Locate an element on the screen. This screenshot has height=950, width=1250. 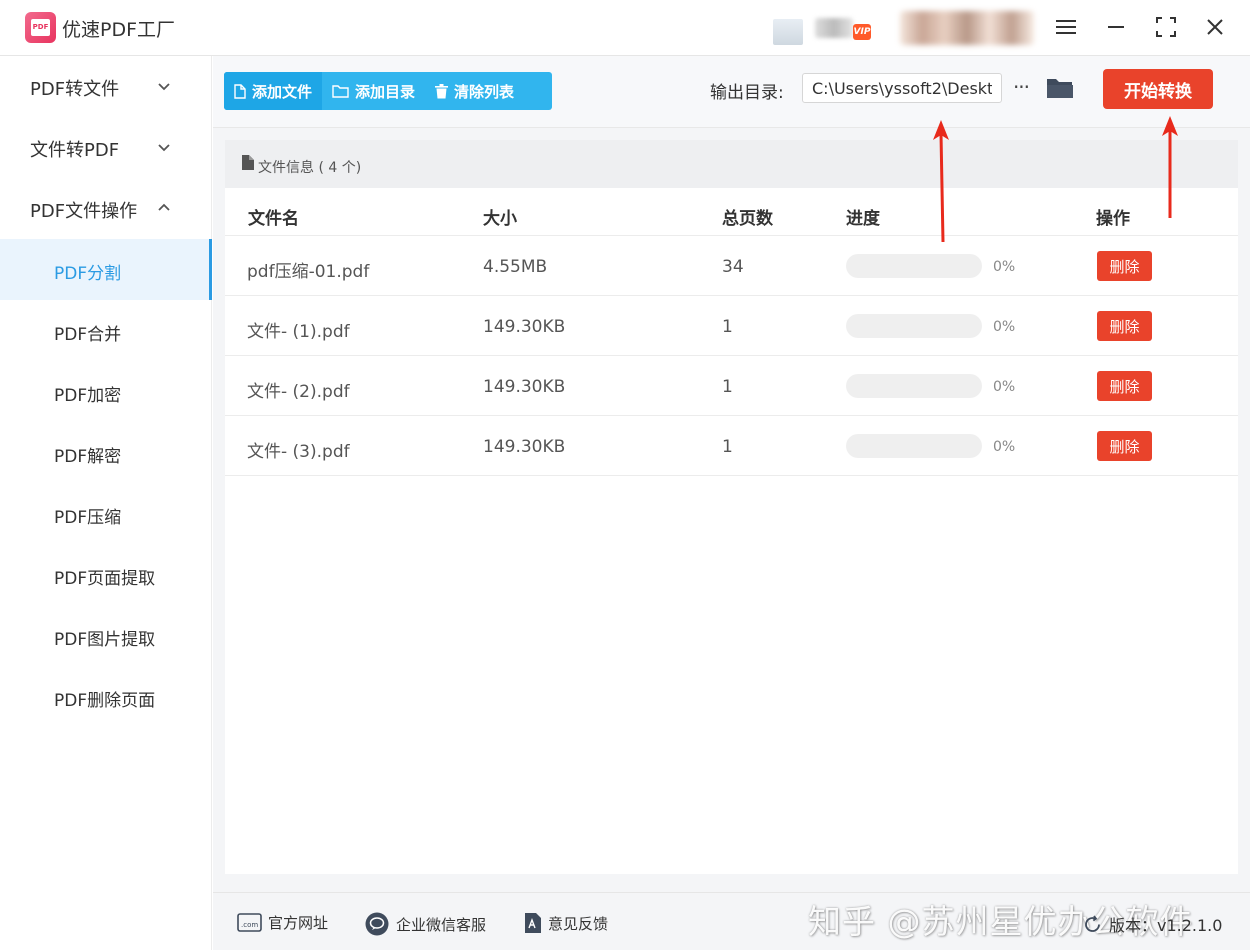
sidebar-group-label: PDF转文件 is located at coordinates (75, 89).